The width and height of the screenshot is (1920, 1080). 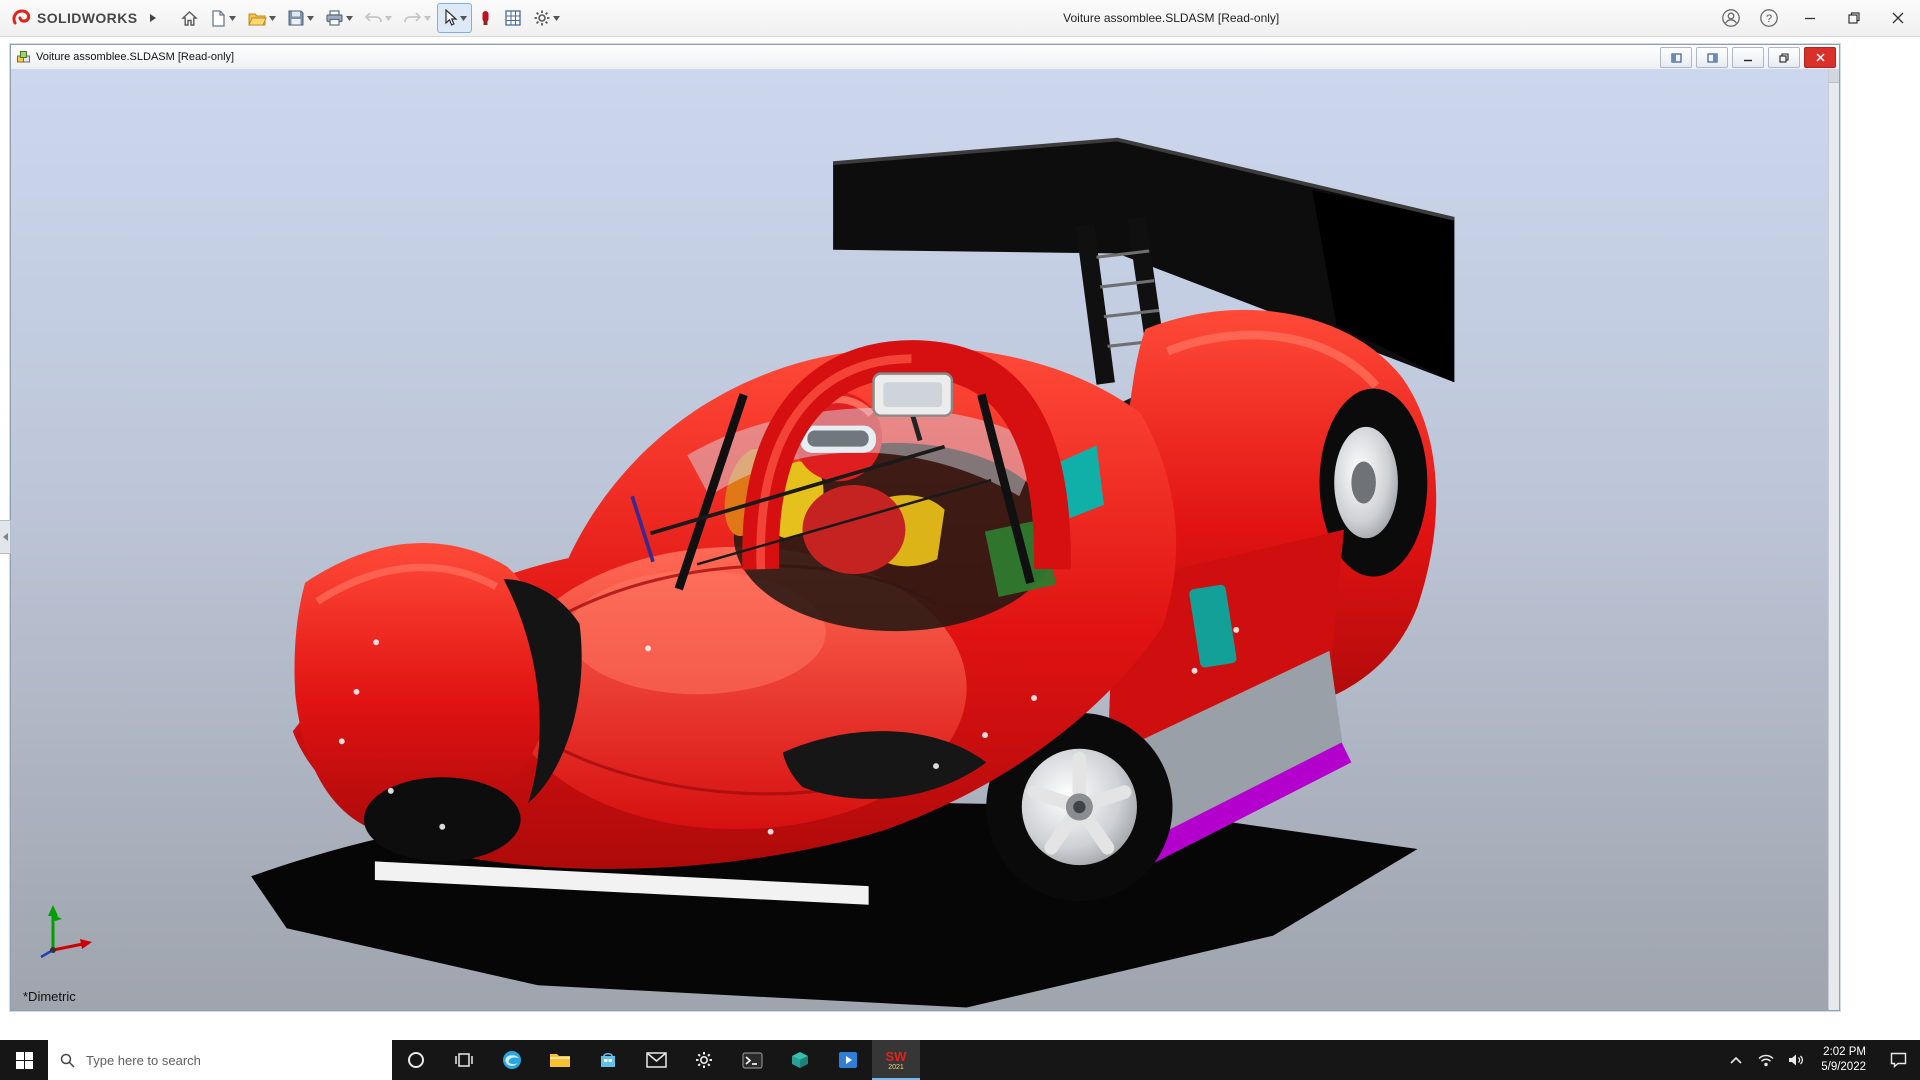 I want to click on orientation-triad-icon, so click(x=67, y=931).